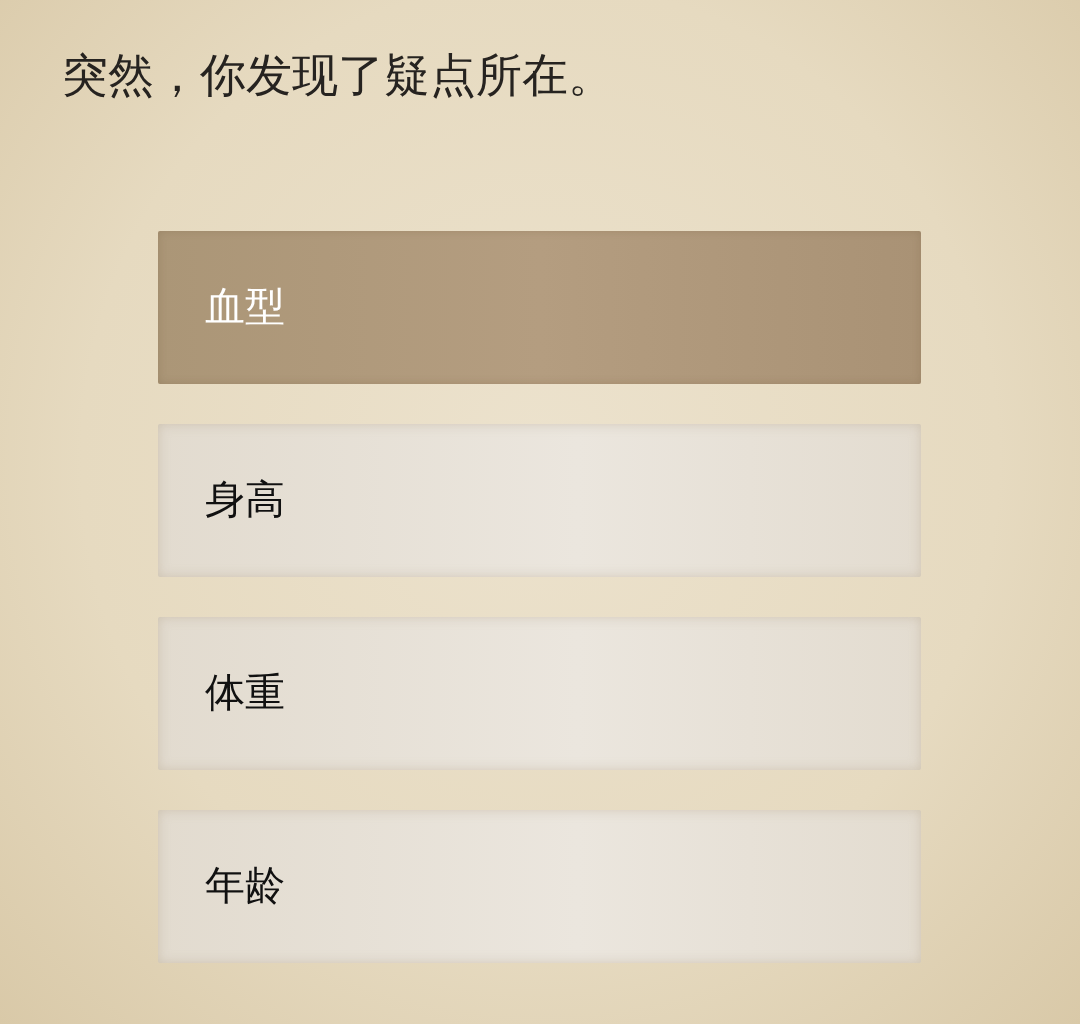 The width and height of the screenshot is (1080, 1024). I want to click on answer-option: 年龄, so click(539, 887).